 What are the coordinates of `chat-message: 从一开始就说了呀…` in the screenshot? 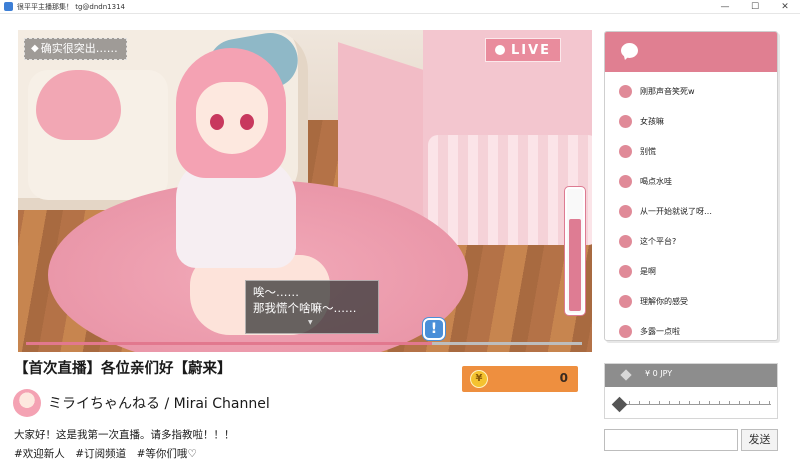 It's located at (665, 211).